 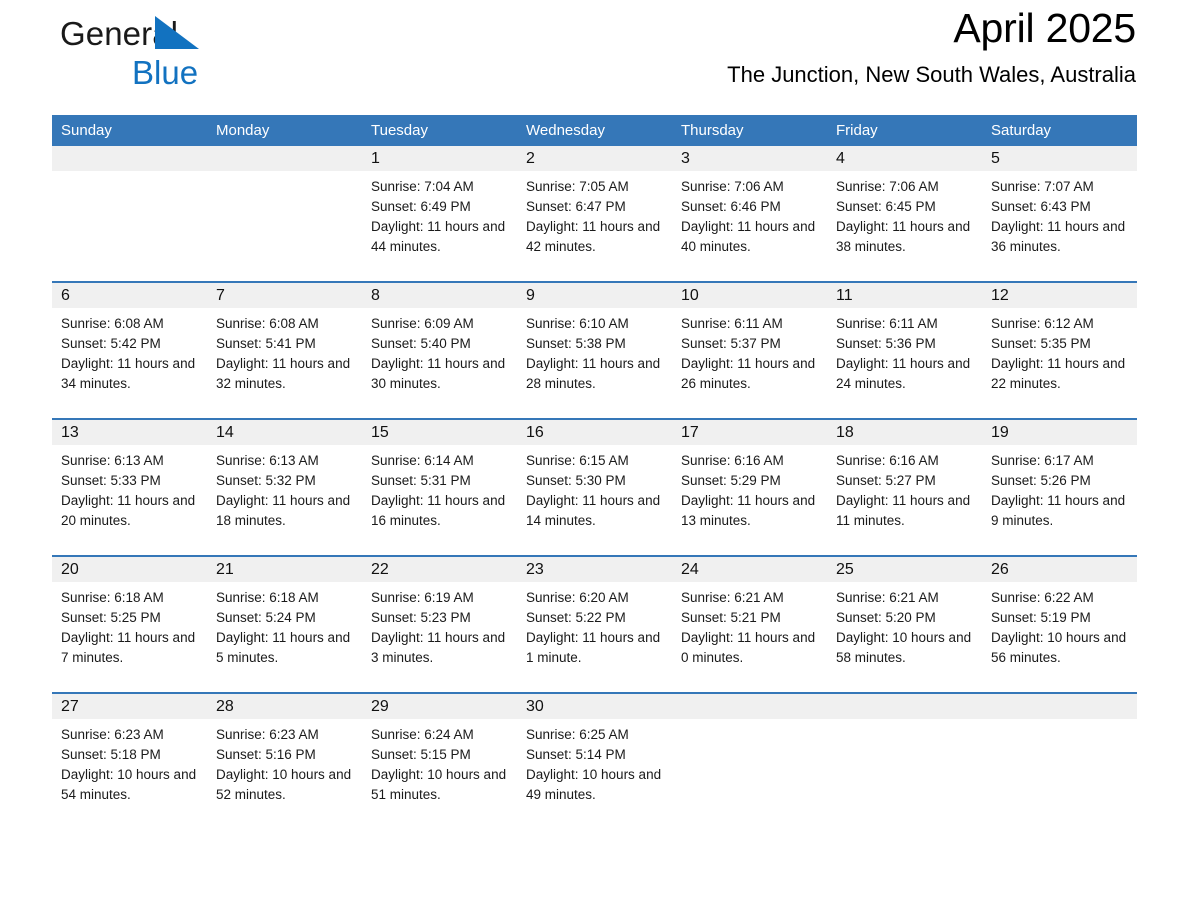 What do you see at coordinates (439, 569) in the screenshot?
I see `day-number: 22` at bounding box center [439, 569].